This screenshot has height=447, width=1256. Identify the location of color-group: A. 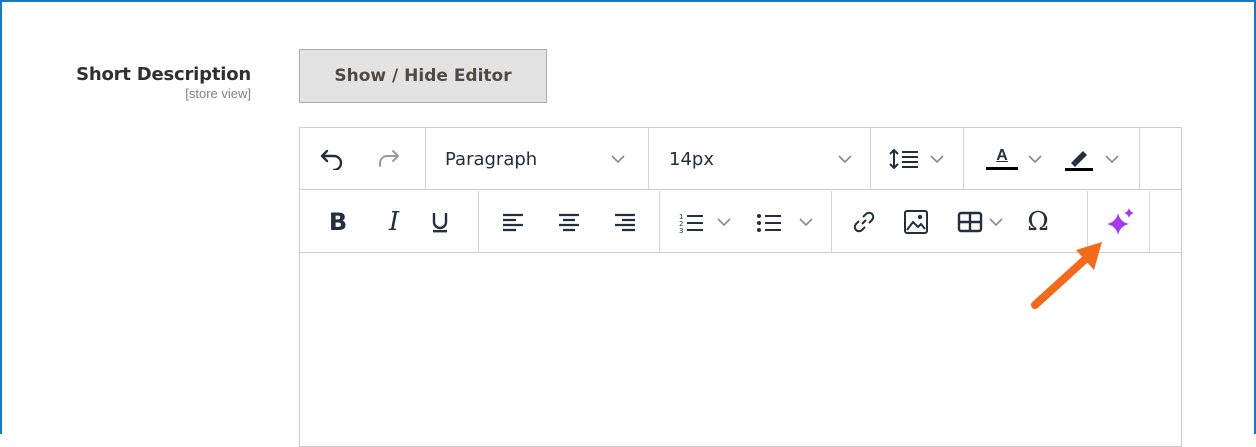
(1052, 159).